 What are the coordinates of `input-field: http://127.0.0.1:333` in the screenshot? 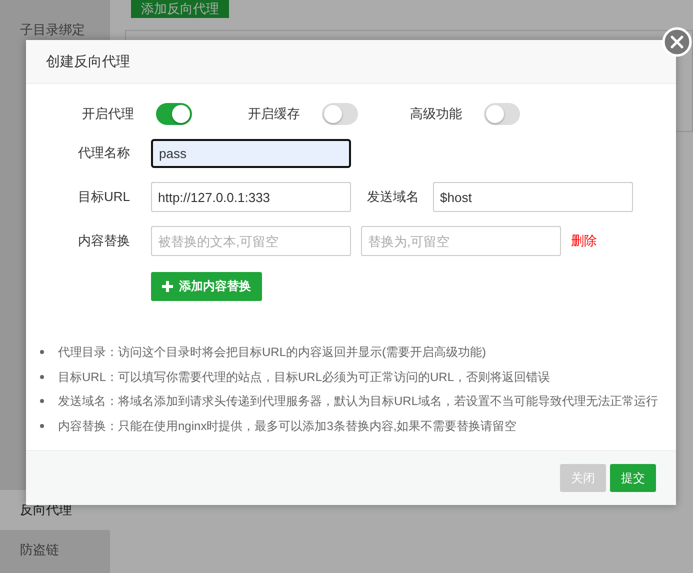 It's located at (251, 197).